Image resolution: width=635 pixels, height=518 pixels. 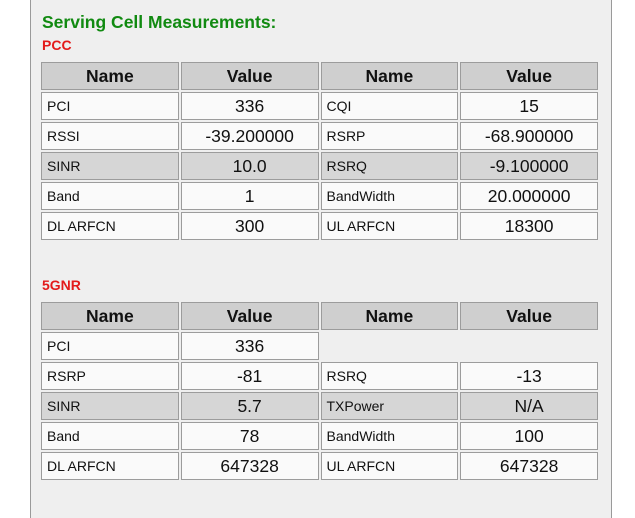 I want to click on measurement-name: RSSI, so click(x=110, y=136).